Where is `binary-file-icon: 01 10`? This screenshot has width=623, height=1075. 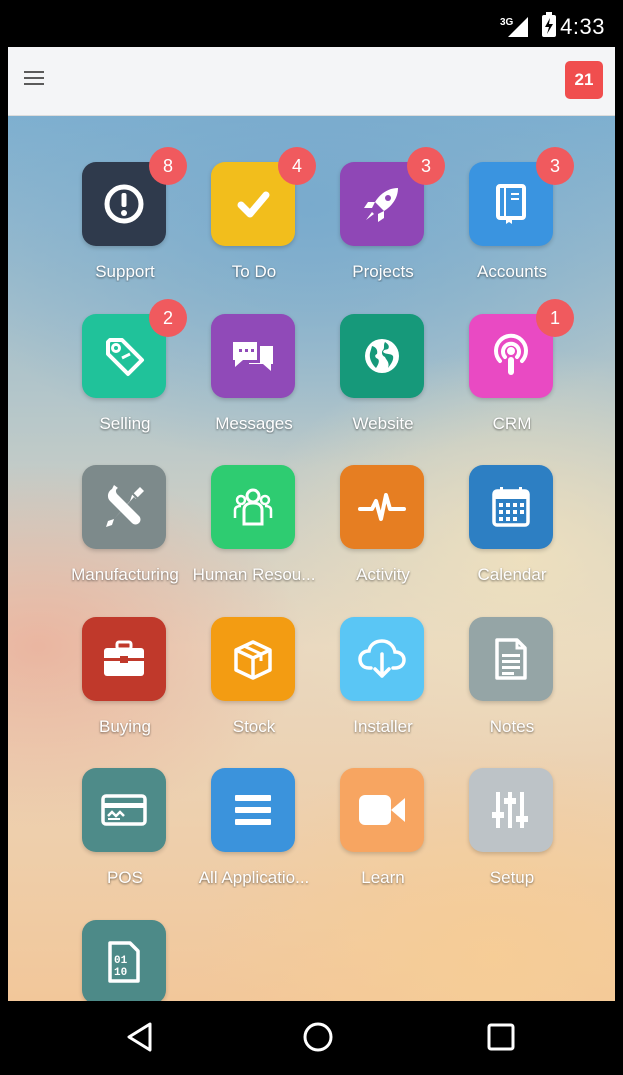
binary-file-icon: 01 10 is located at coordinates (124, 960).